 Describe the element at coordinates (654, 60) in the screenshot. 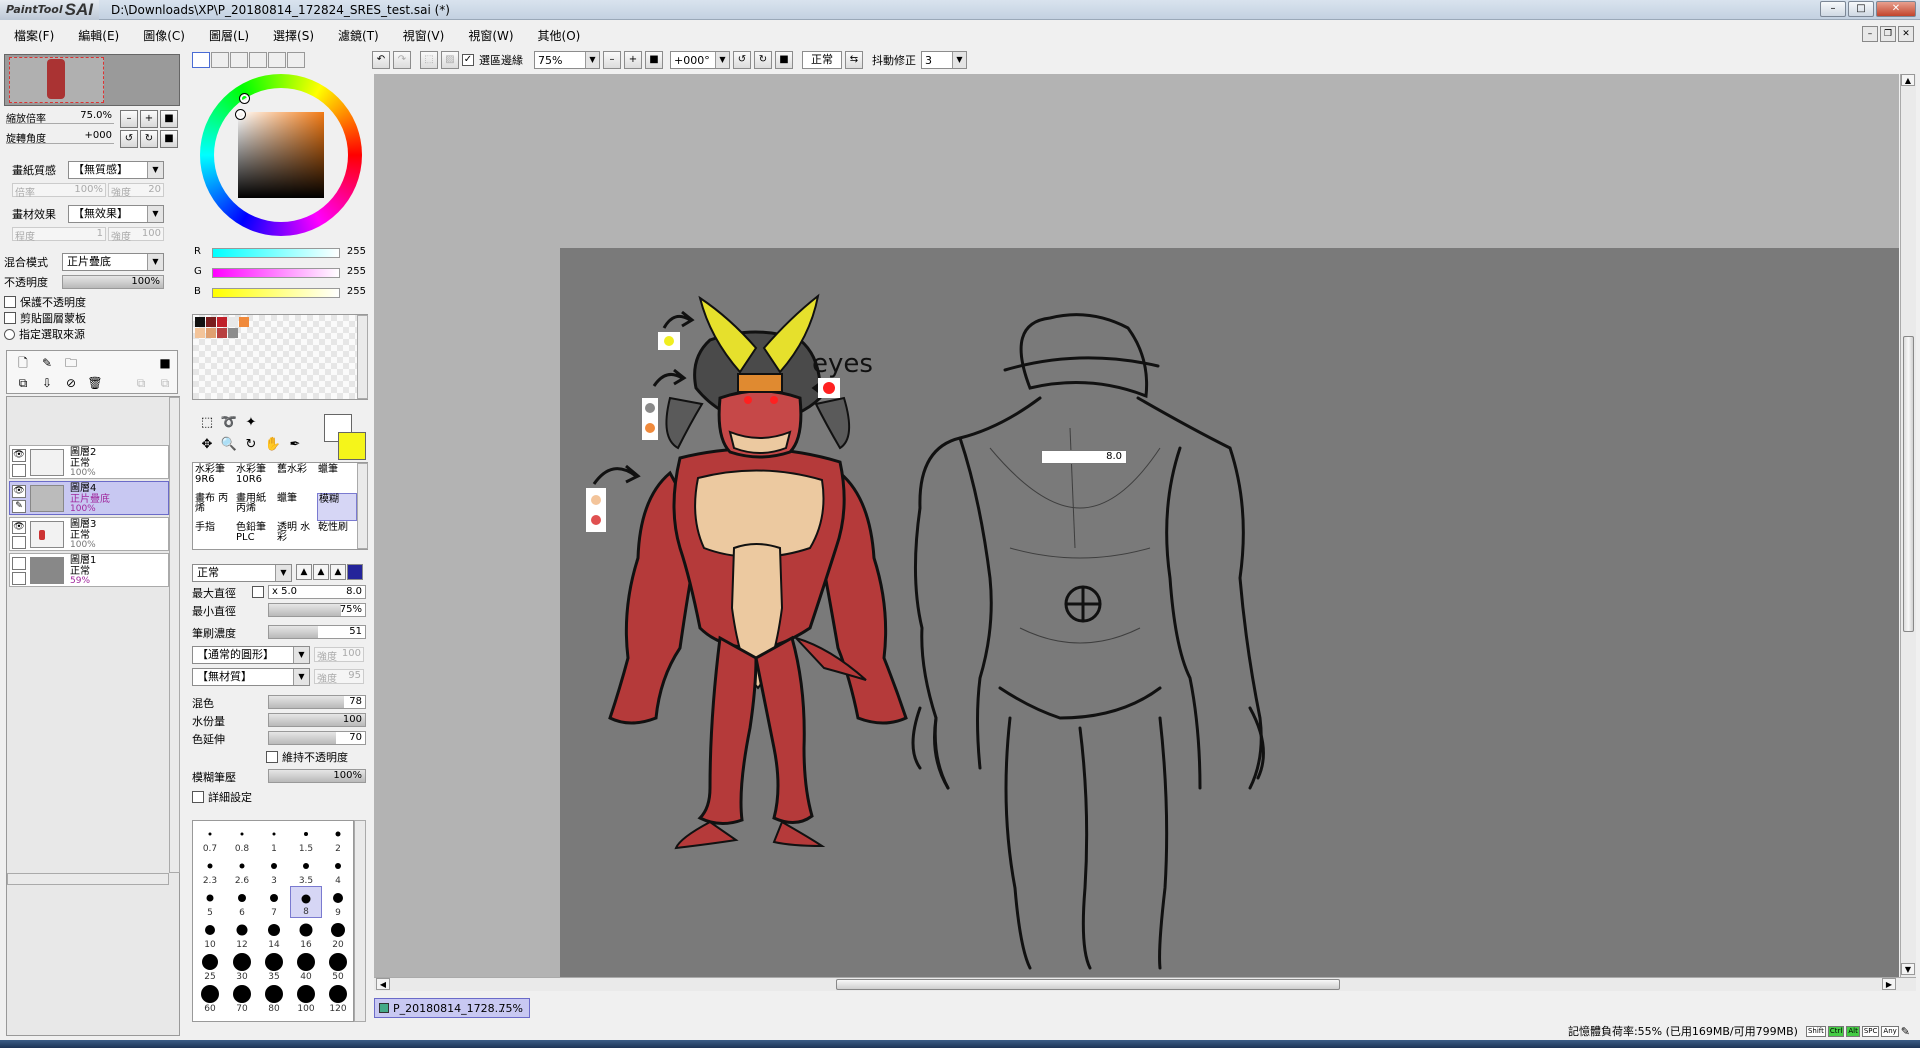

I see `zoom-reset-button: ■` at that location.